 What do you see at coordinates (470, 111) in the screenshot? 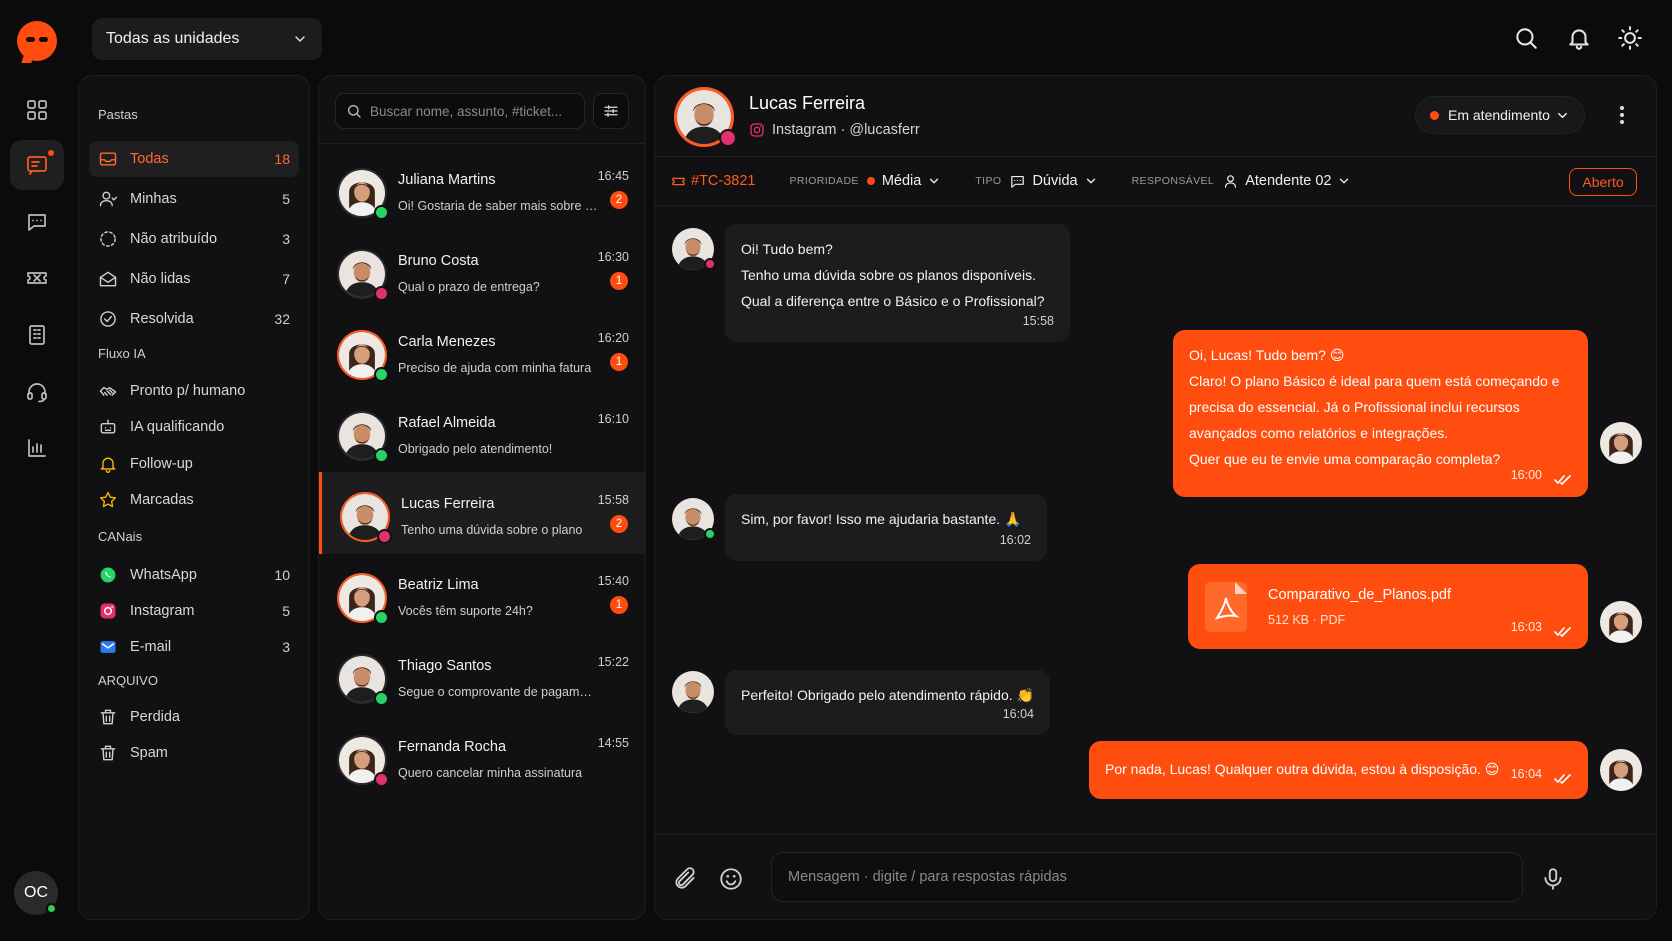
I see `search-input` at bounding box center [470, 111].